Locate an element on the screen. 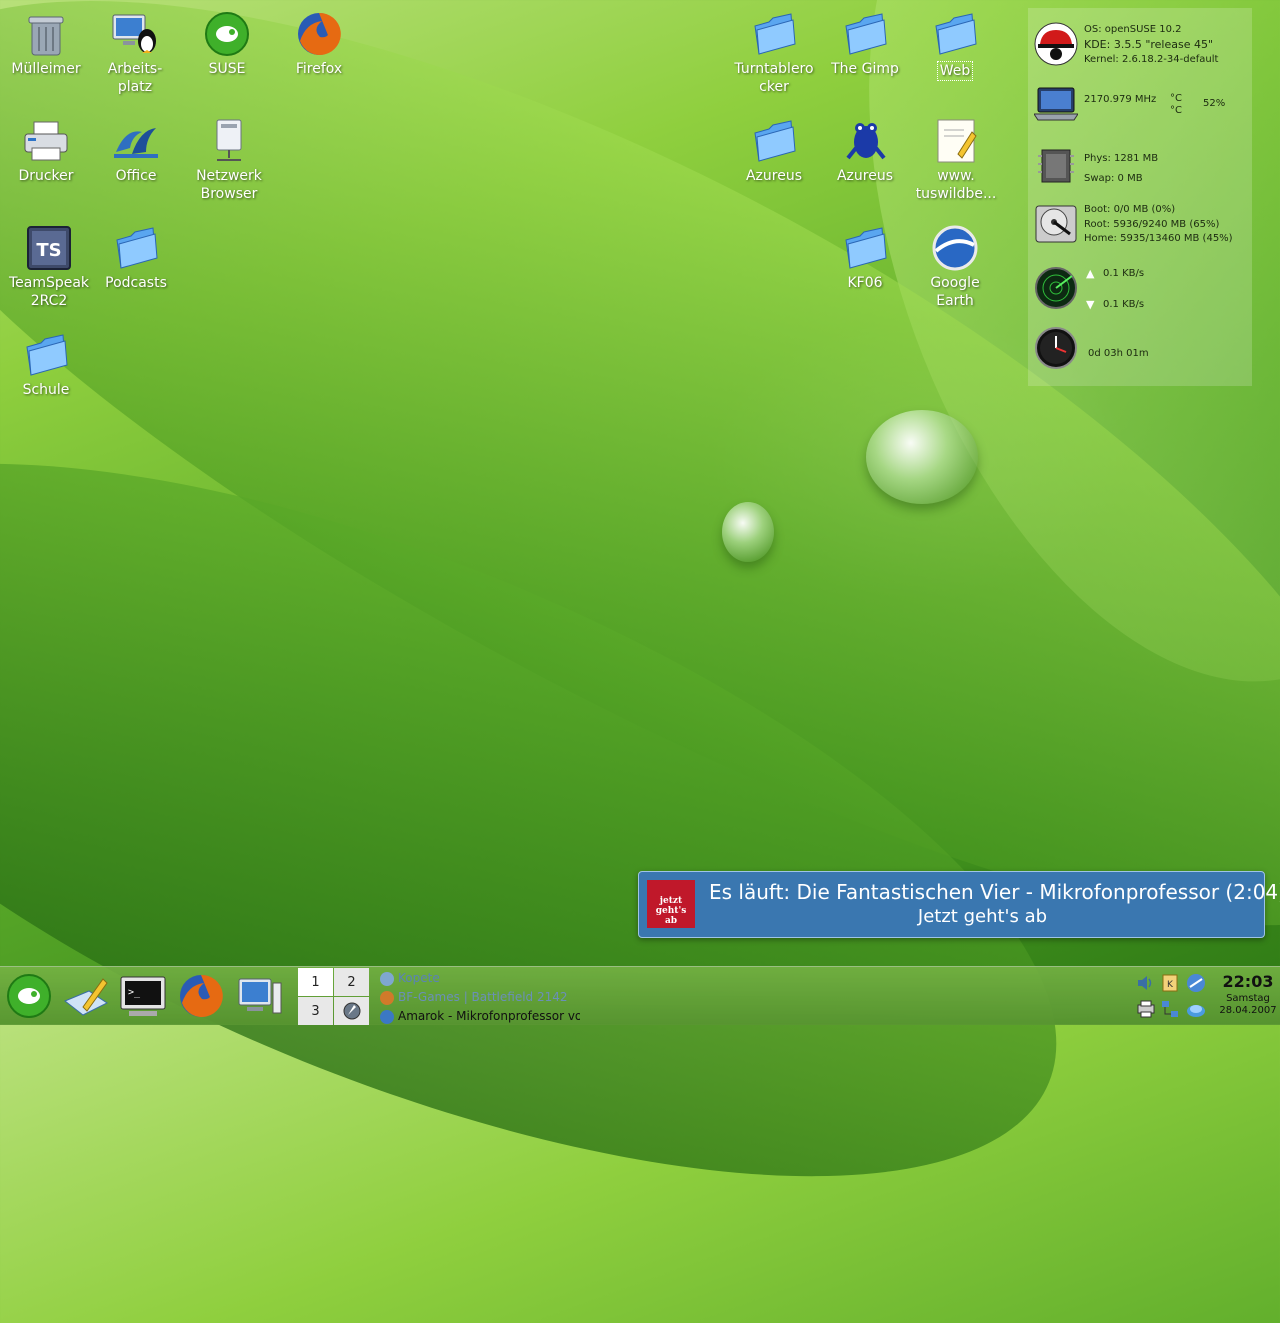 The height and width of the screenshot is (1323, 1280). desktop-icon-turntablerocker: Turntablero cker is located at coordinates (774, 53).